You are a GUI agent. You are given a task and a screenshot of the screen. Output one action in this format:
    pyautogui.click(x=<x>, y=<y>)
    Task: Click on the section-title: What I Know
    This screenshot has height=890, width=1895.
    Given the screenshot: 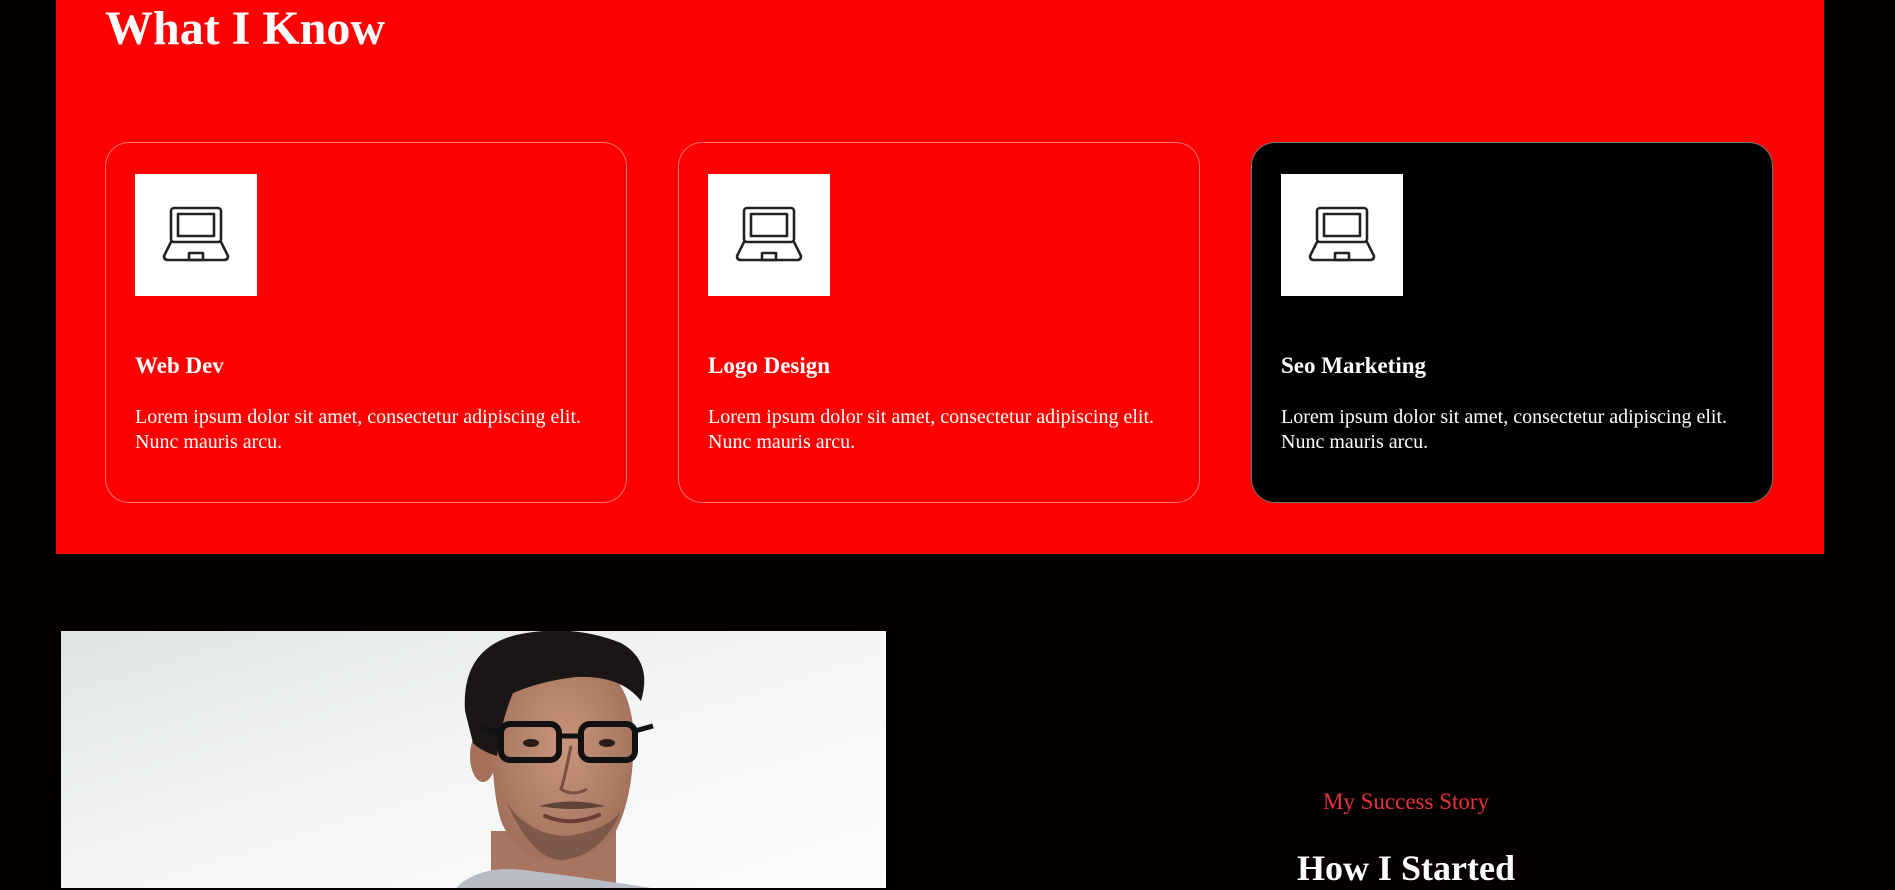 What is the action you would take?
    pyautogui.click(x=245, y=28)
    